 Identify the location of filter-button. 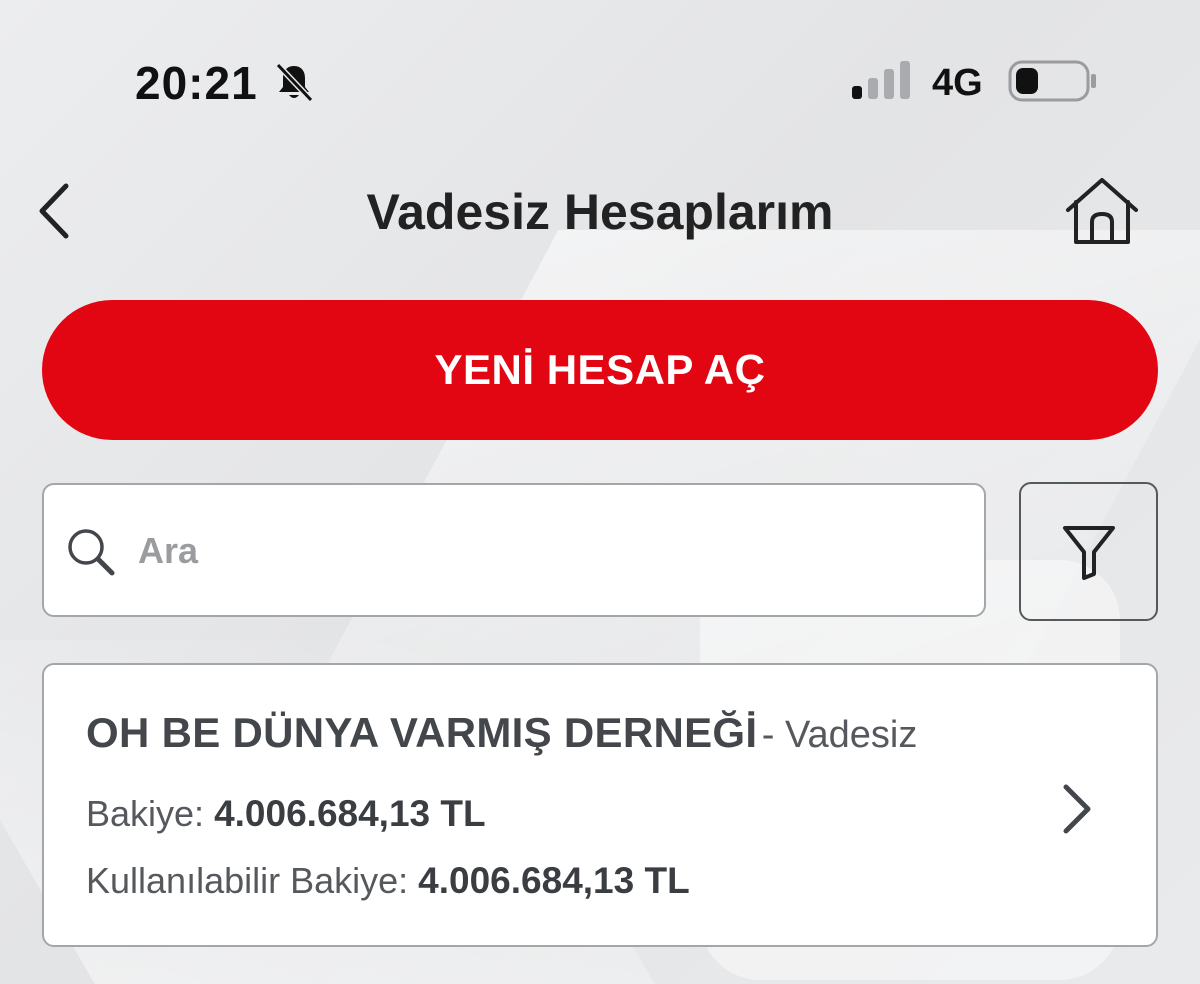
(1088, 551).